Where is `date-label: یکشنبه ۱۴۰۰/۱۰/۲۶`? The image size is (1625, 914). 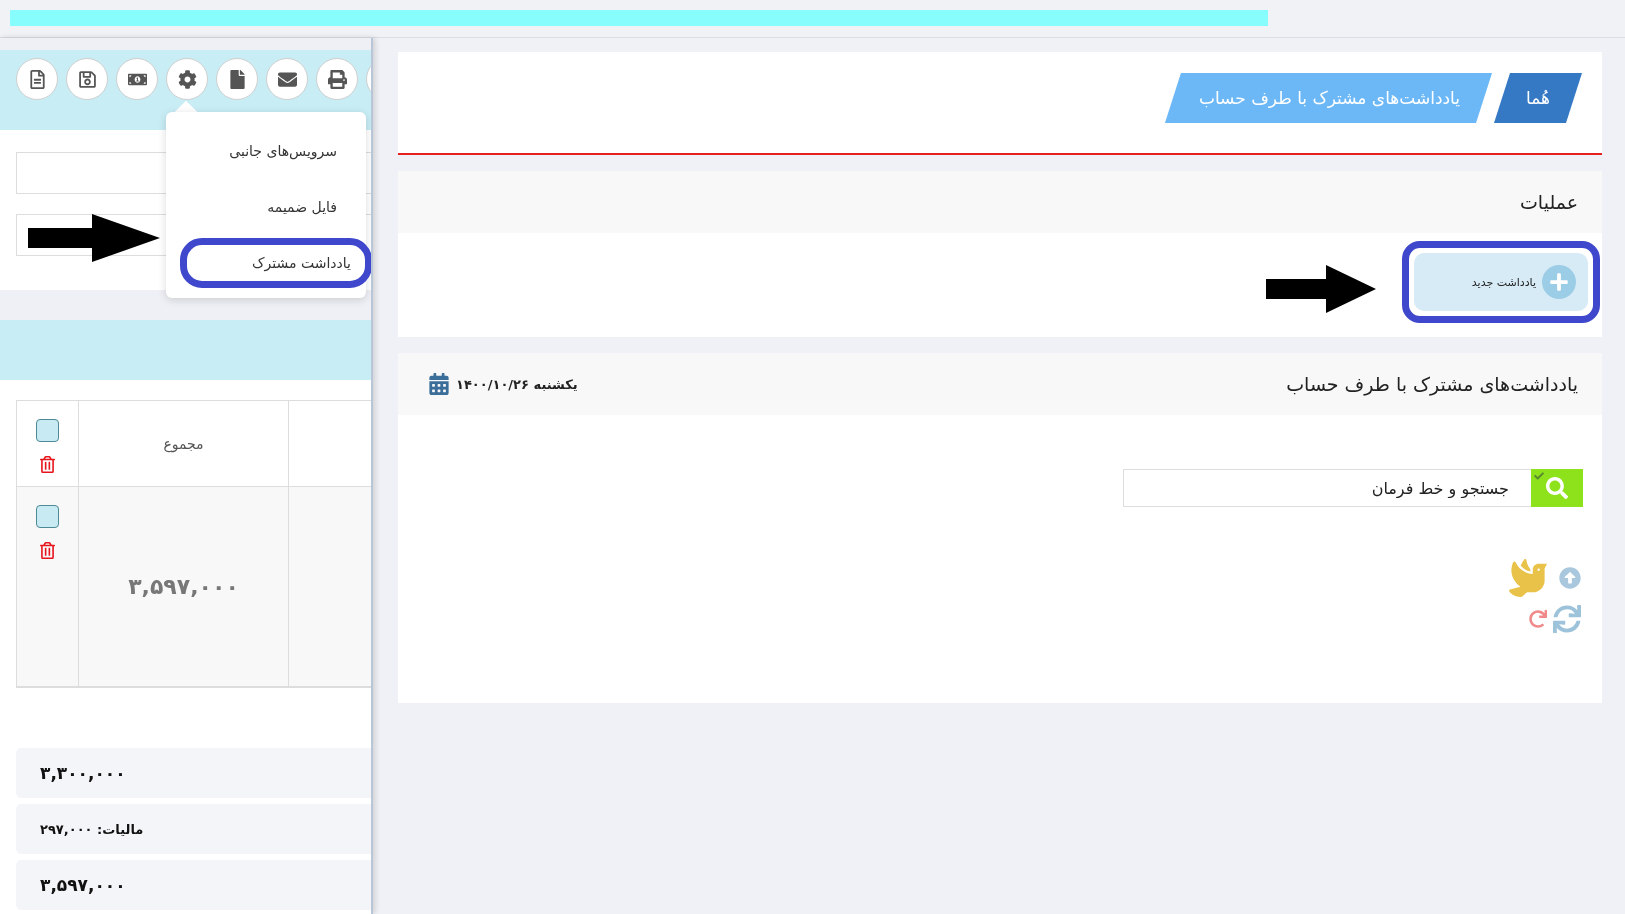
date-label: یکشنبه ۱۴۰۰/۱۰/۲۶ is located at coordinates (517, 384).